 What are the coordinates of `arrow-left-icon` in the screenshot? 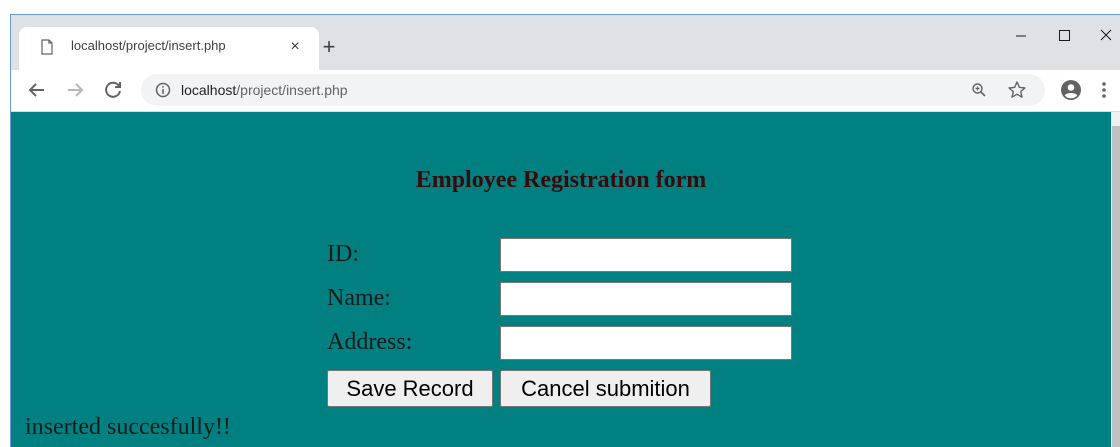 It's located at (36, 90).